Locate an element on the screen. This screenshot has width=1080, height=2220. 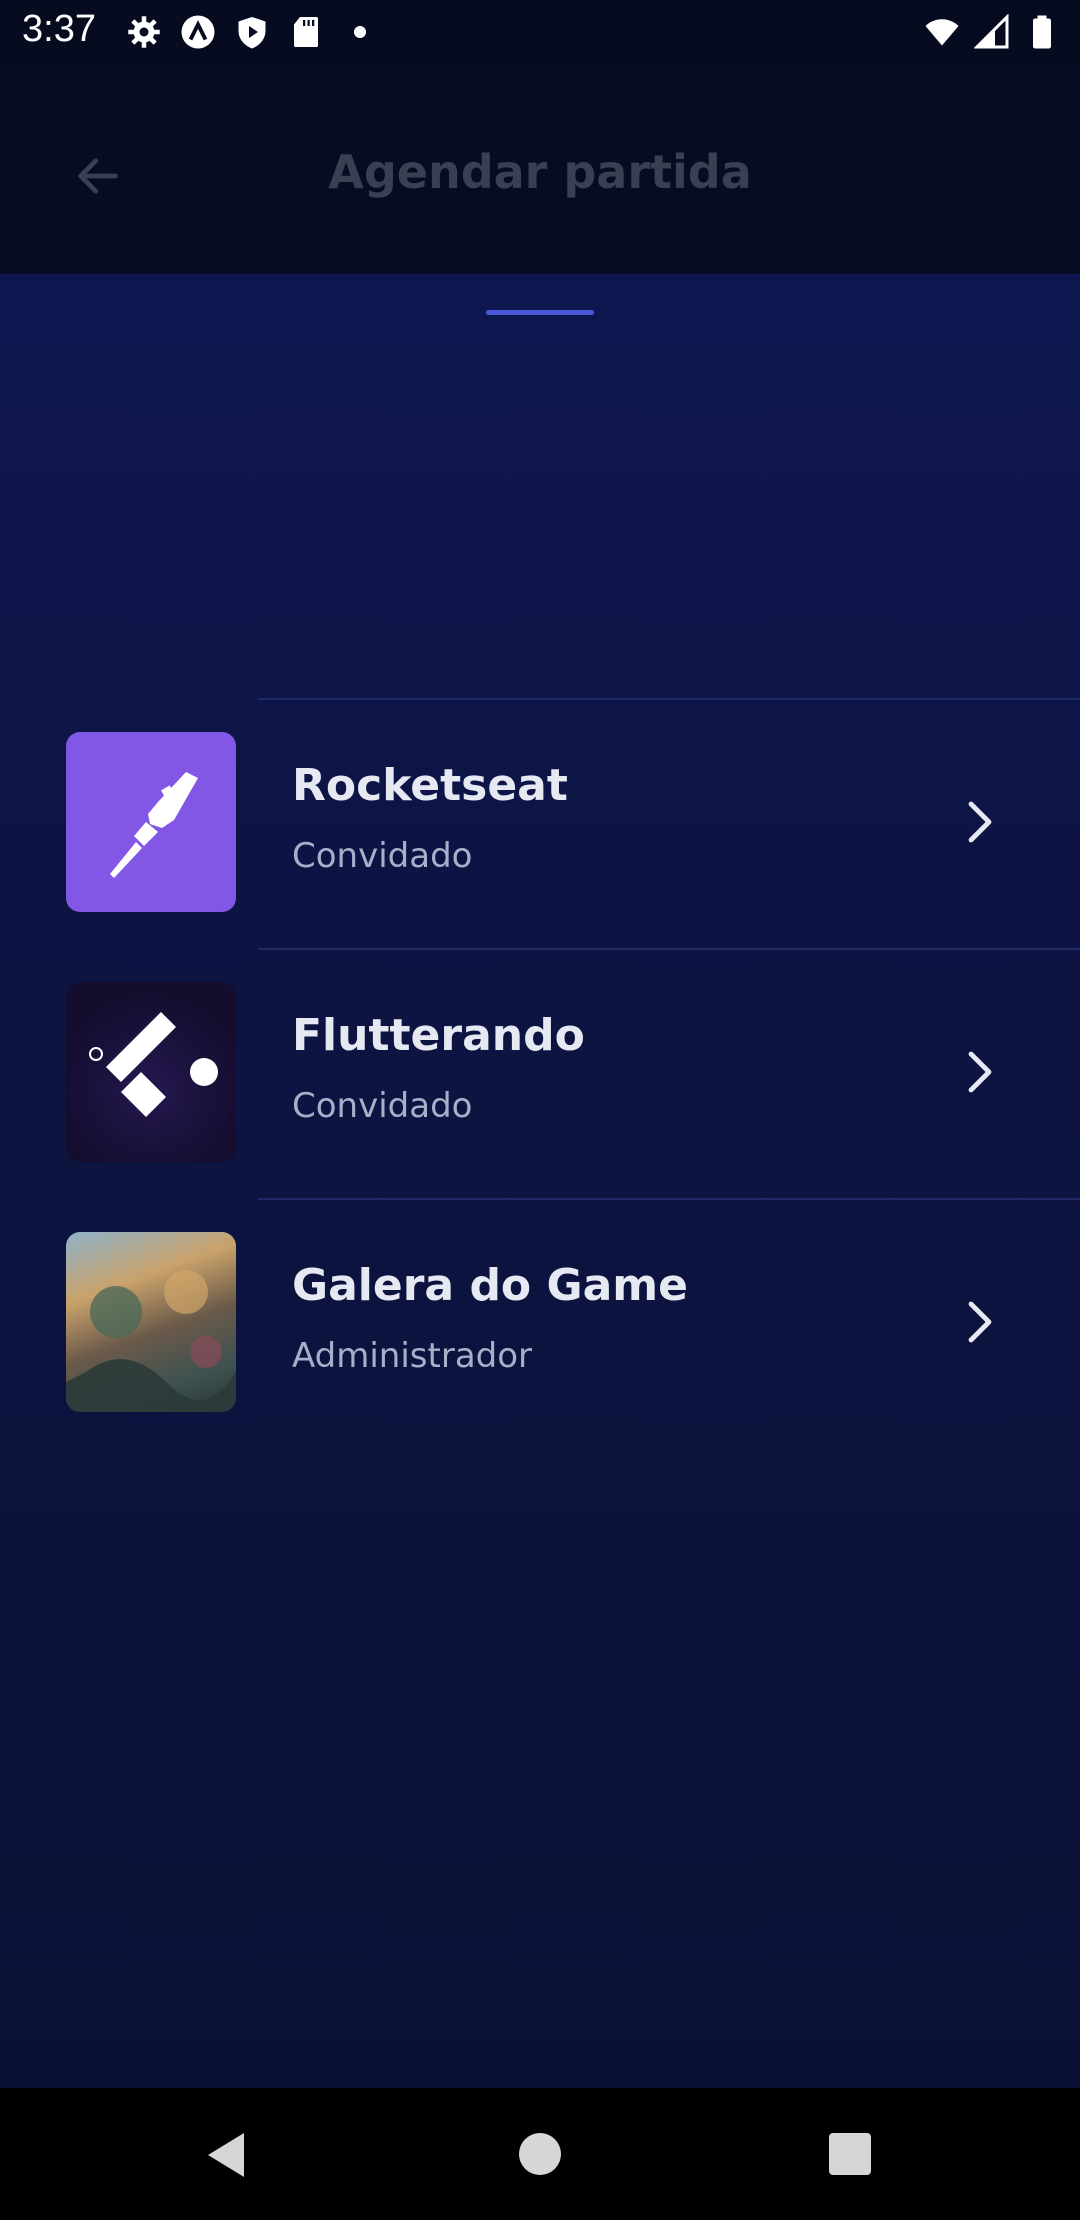
flutterando-logo is located at coordinates (151, 1072).